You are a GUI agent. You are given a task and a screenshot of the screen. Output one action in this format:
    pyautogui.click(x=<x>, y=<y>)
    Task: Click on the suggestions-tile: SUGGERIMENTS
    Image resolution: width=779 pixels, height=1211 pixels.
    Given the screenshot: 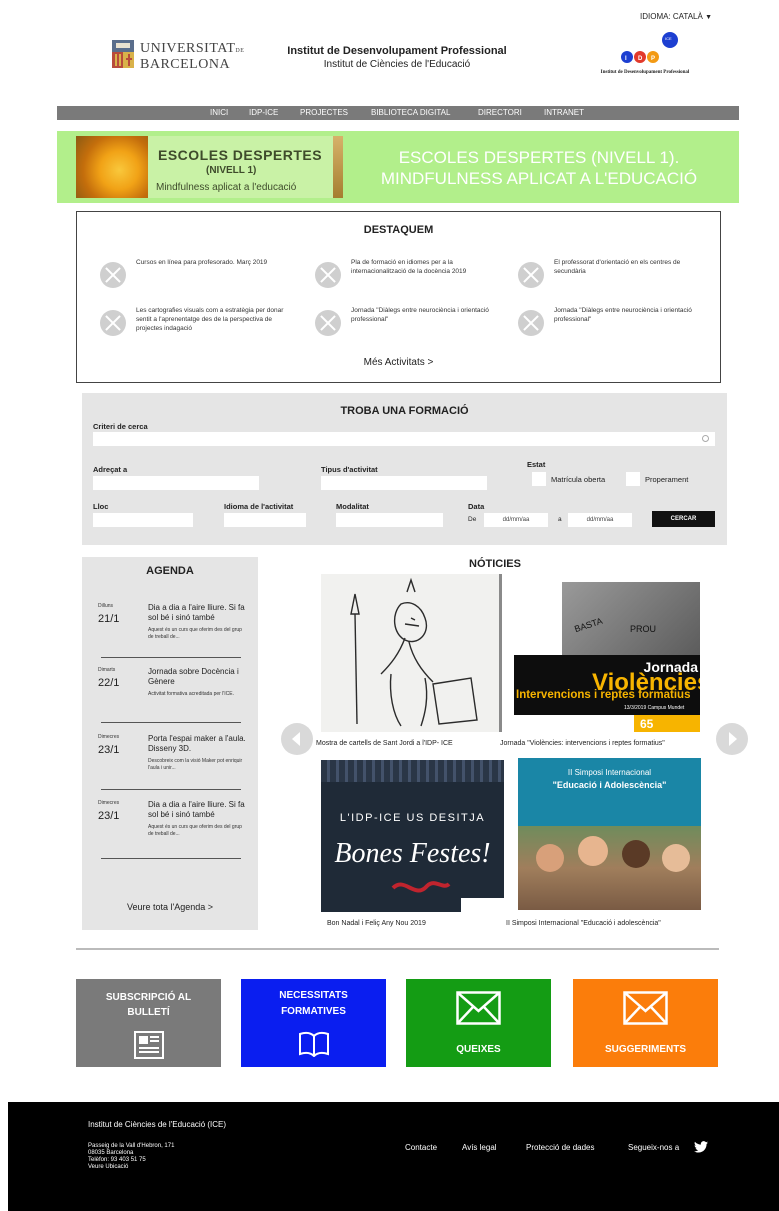 What is the action you would take?
    pyautogui.click(x=645, y=1023)
    